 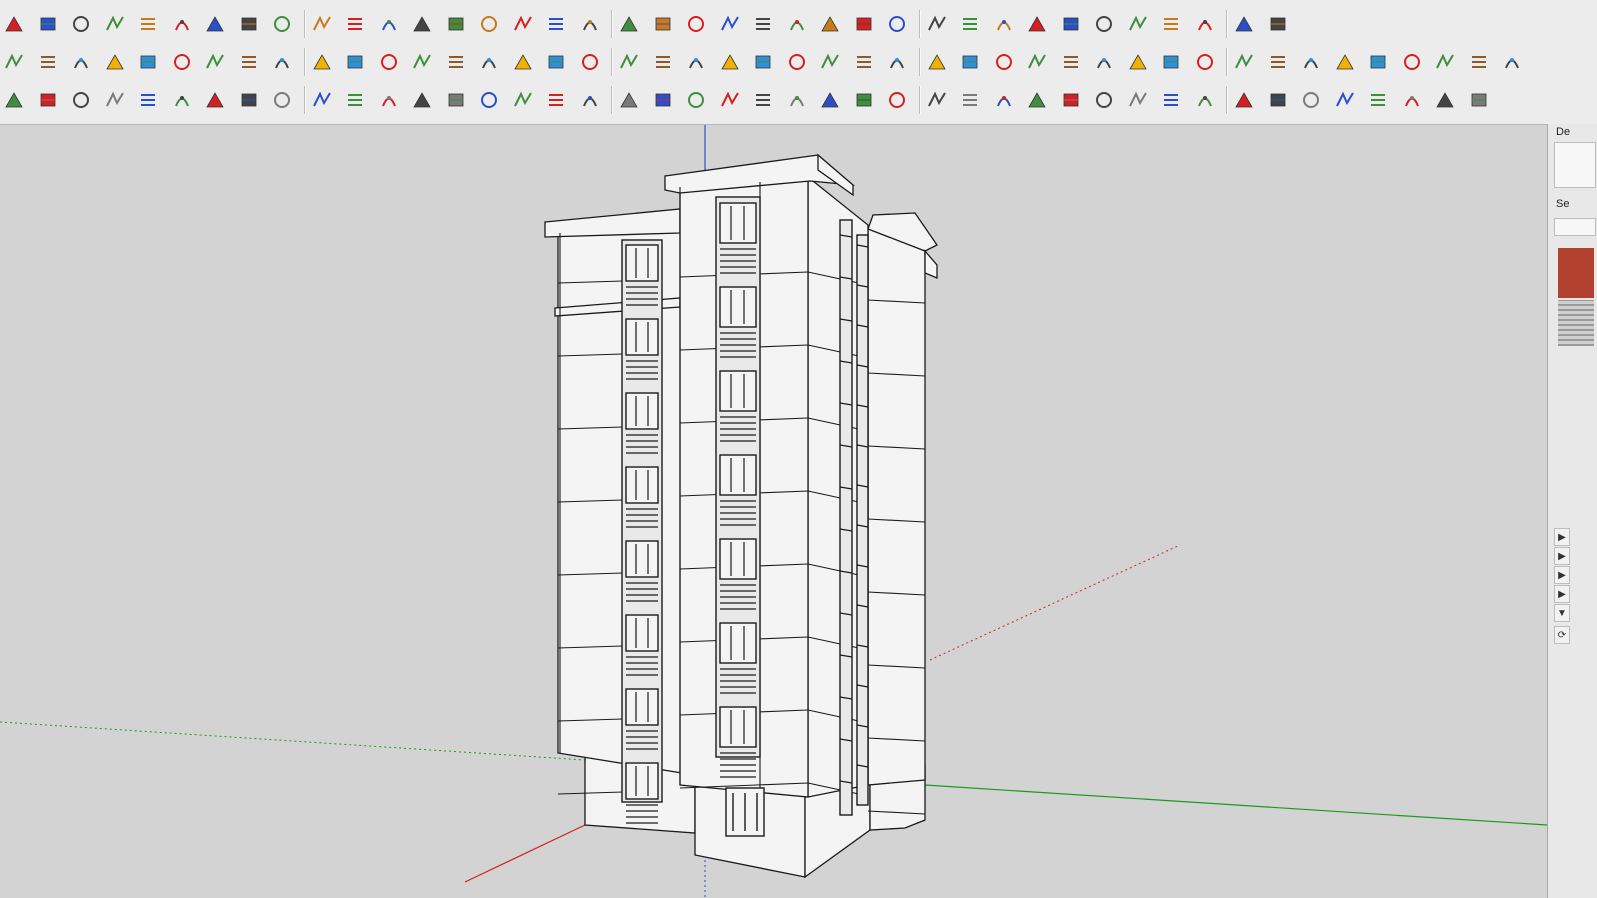 What do you see at coordinates (1278, 24) in the screenshot?
I see `house-icon` at bounding box center [1278, 24].